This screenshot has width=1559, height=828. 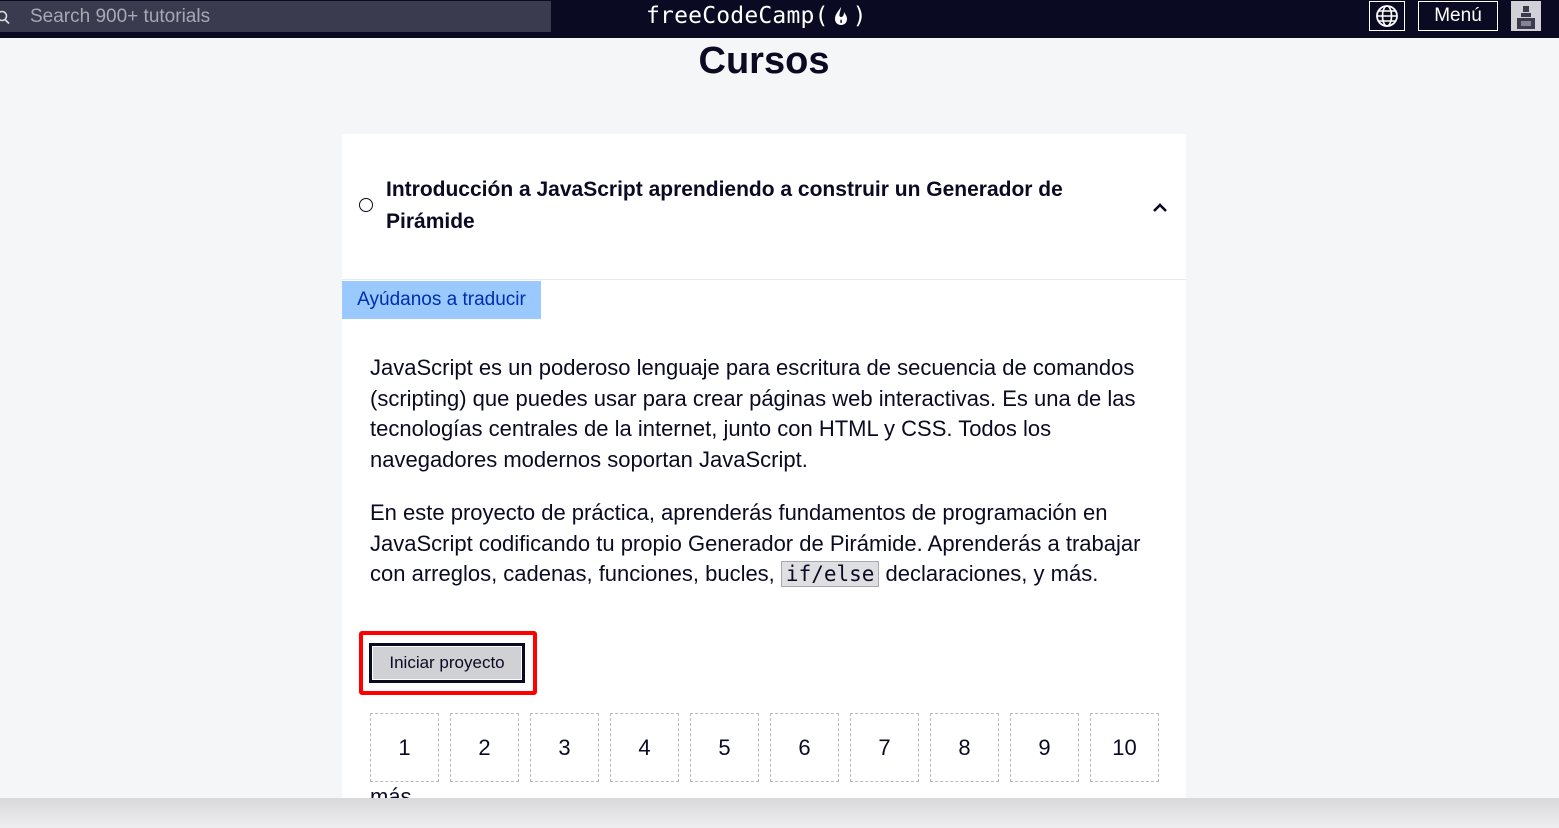 What do you see at coordinates (564, 747) in the screenshot?
I see `step-link: 3` at bounding box center [564, 747].